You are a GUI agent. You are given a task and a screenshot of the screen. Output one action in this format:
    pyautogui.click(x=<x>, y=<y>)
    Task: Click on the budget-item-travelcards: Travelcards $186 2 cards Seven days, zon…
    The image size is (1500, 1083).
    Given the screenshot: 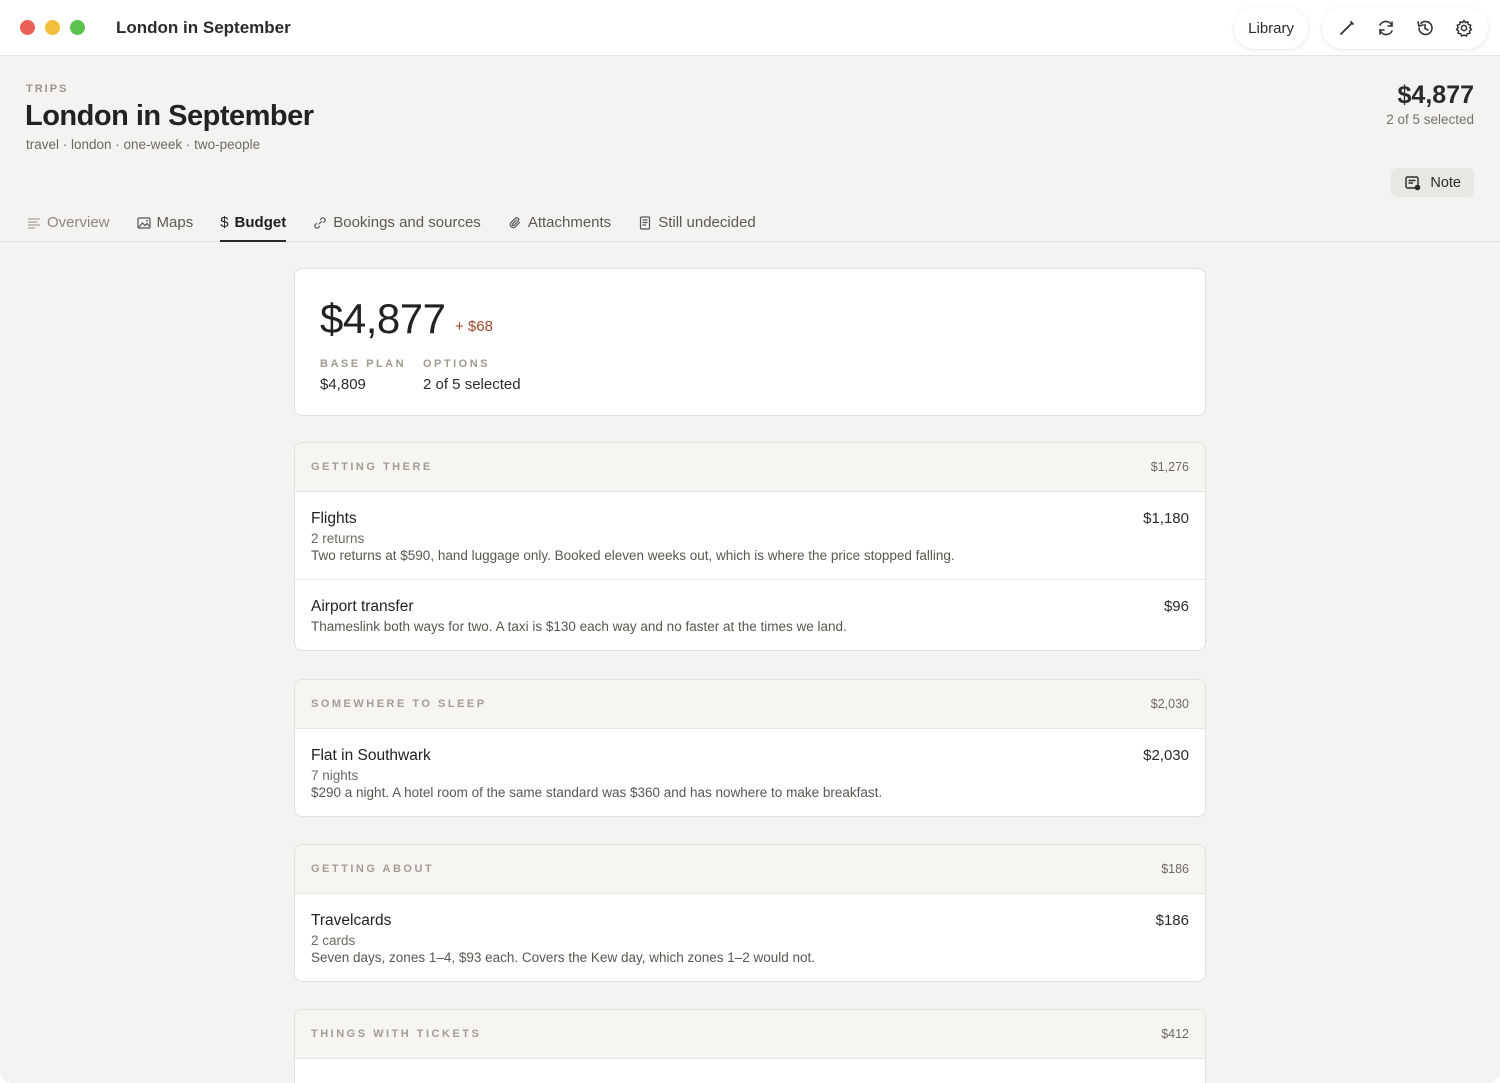 What is the action you would take?
    pyautogui.click(x=750, y=937)
    